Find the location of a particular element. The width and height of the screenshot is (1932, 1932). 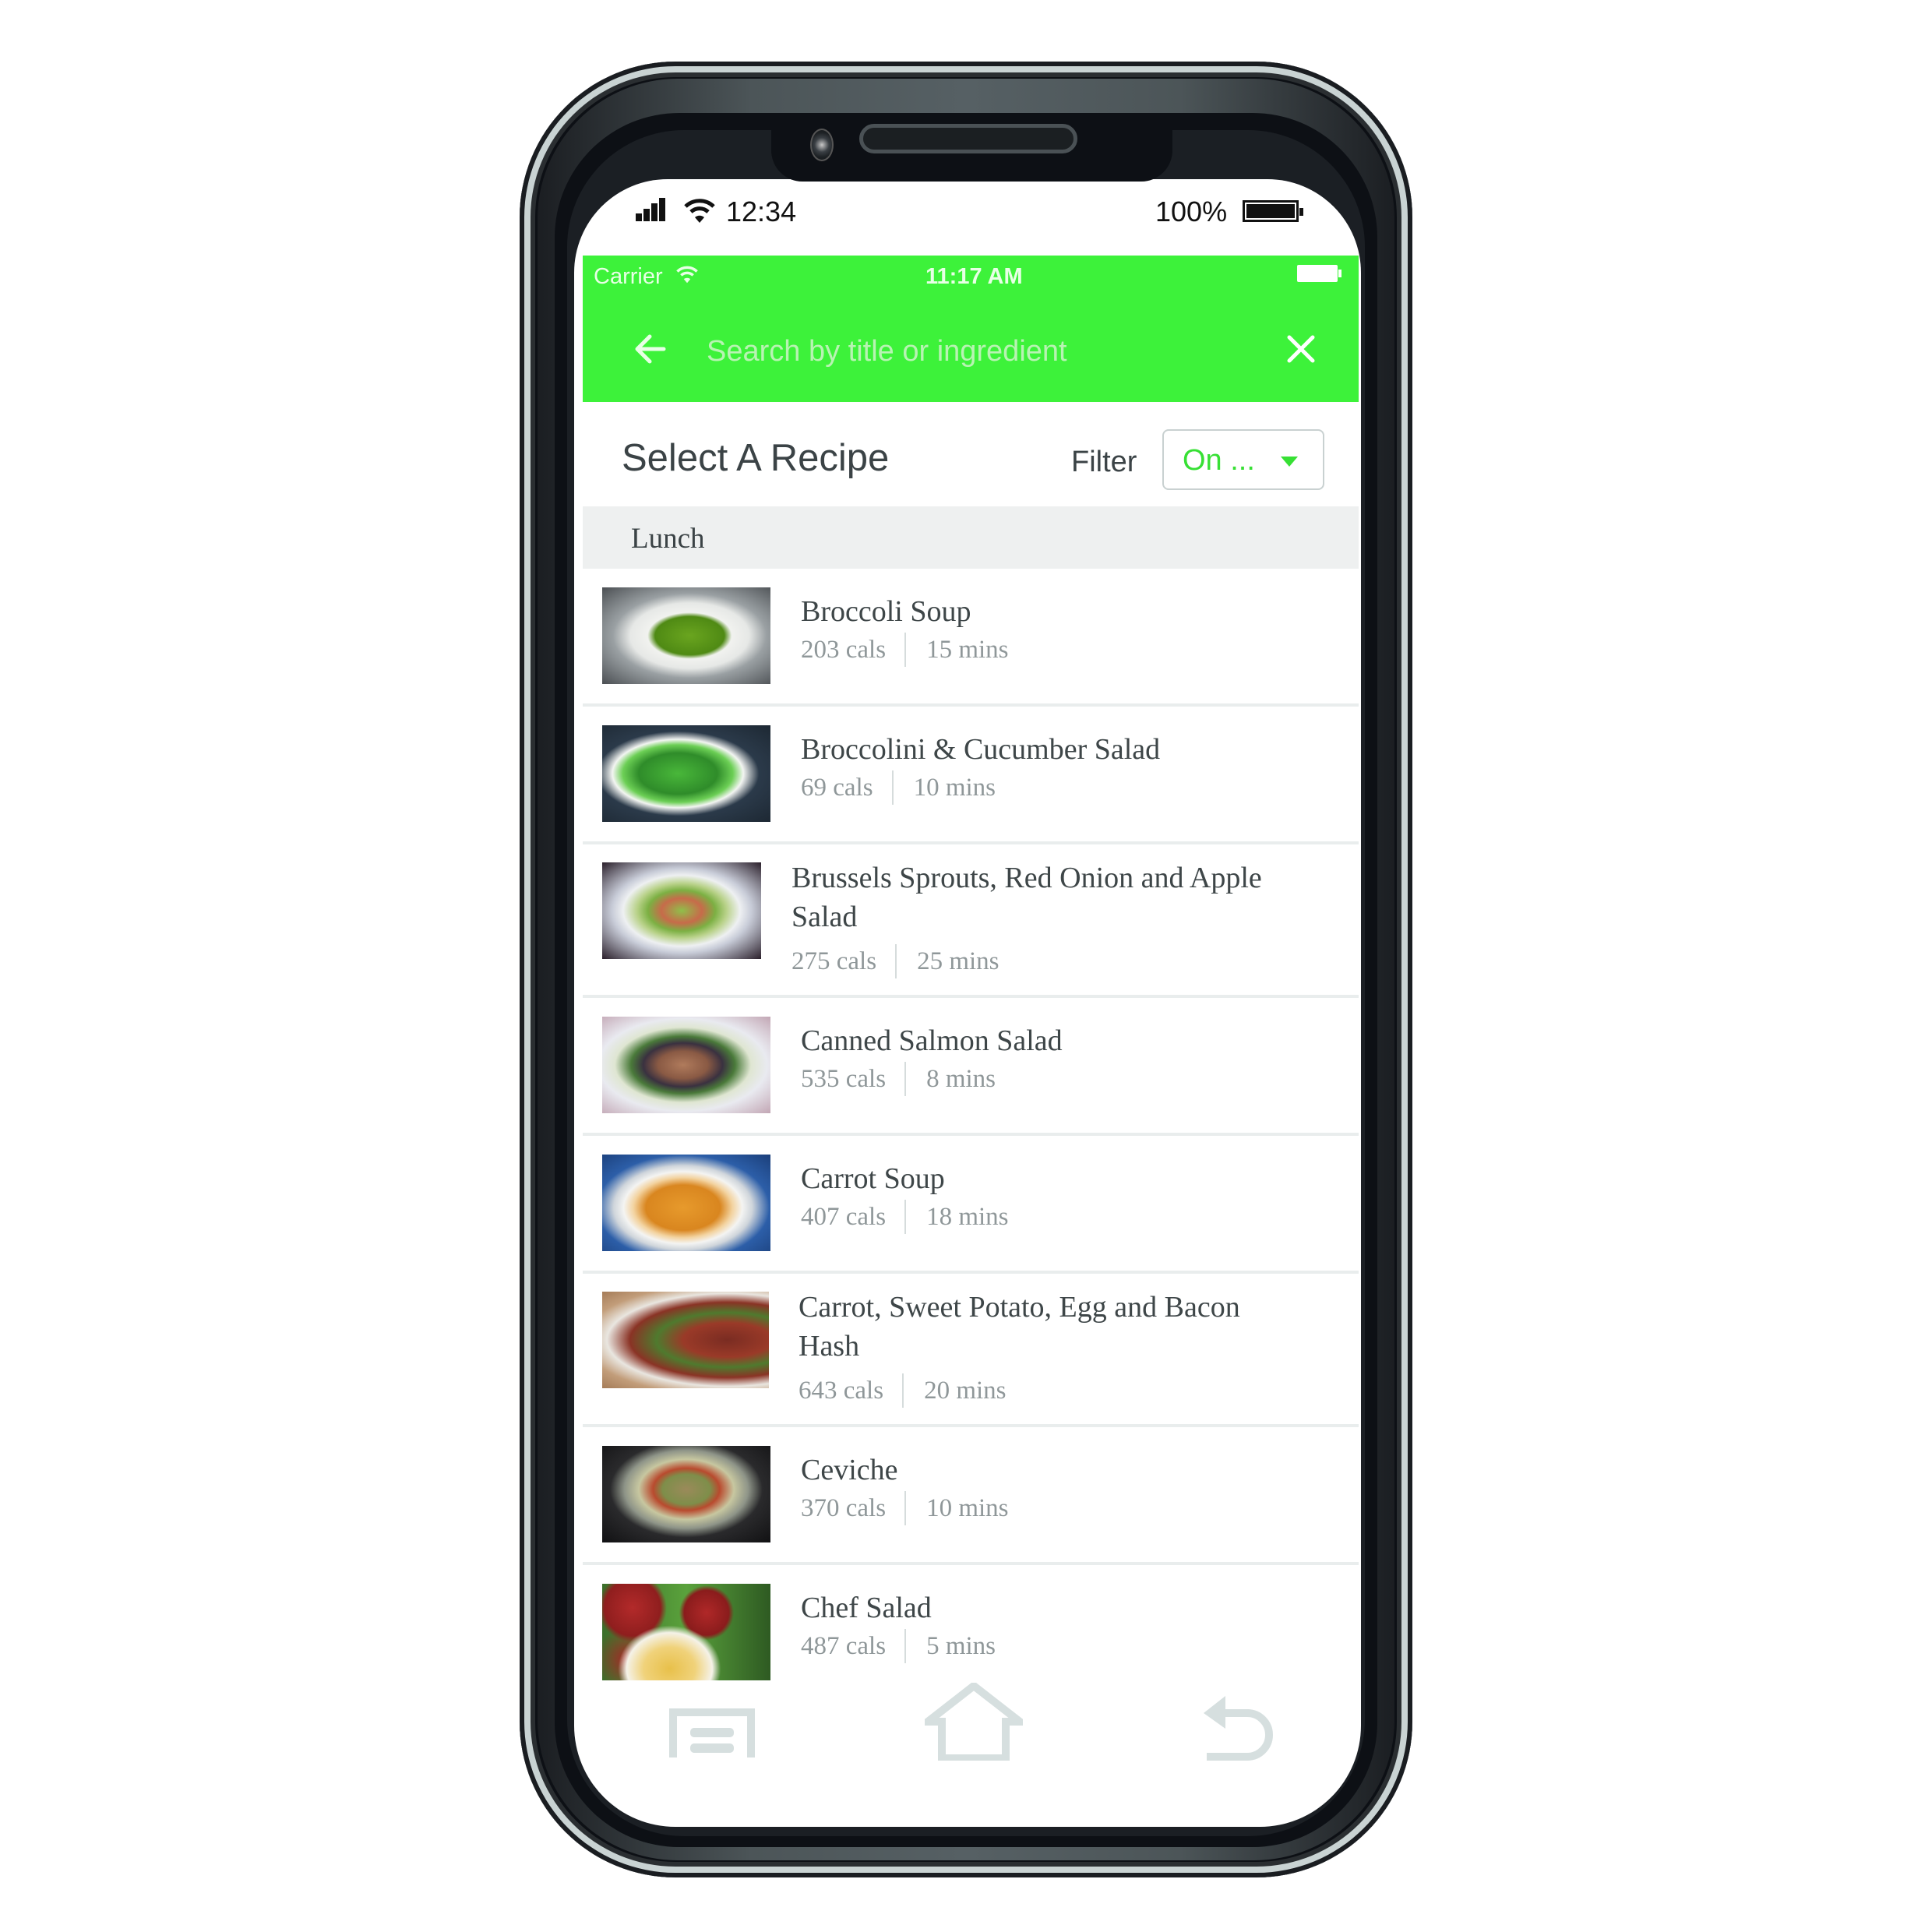

recipe-title: Broccoli Soup is located at coordinates (886, 612).